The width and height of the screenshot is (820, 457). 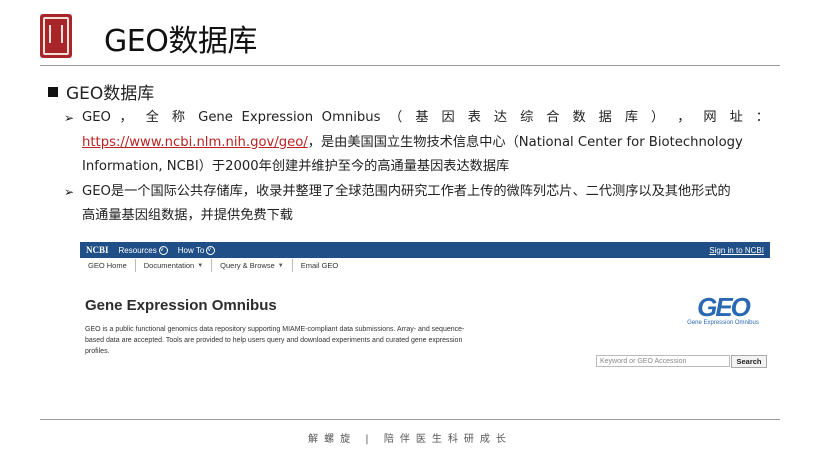 I want to click on bullet-text: 高通量基因组数据，并提供免费下载, so click(x=187, y=215).